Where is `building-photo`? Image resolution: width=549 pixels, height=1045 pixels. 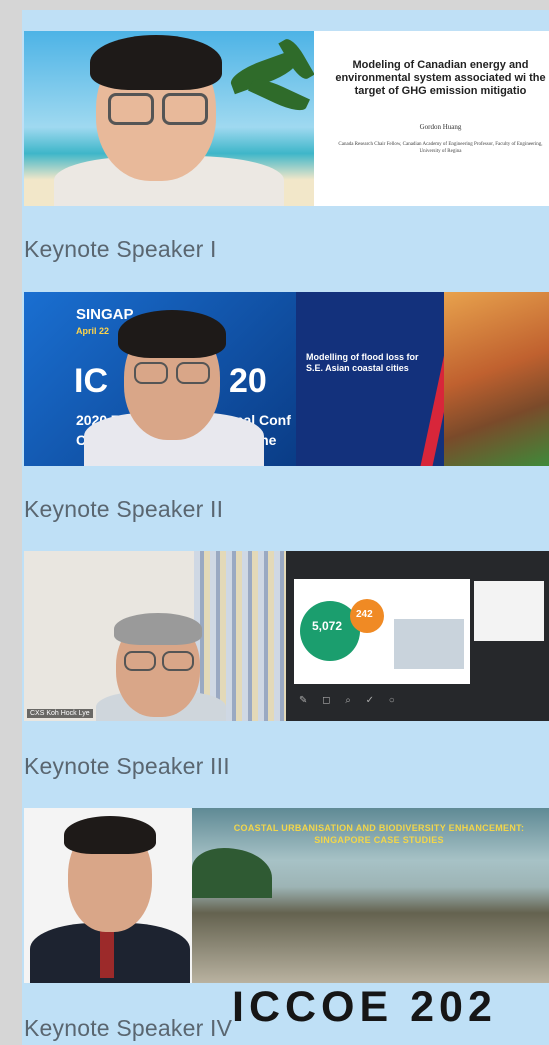 building-photo is located at coordinates (496, 379).